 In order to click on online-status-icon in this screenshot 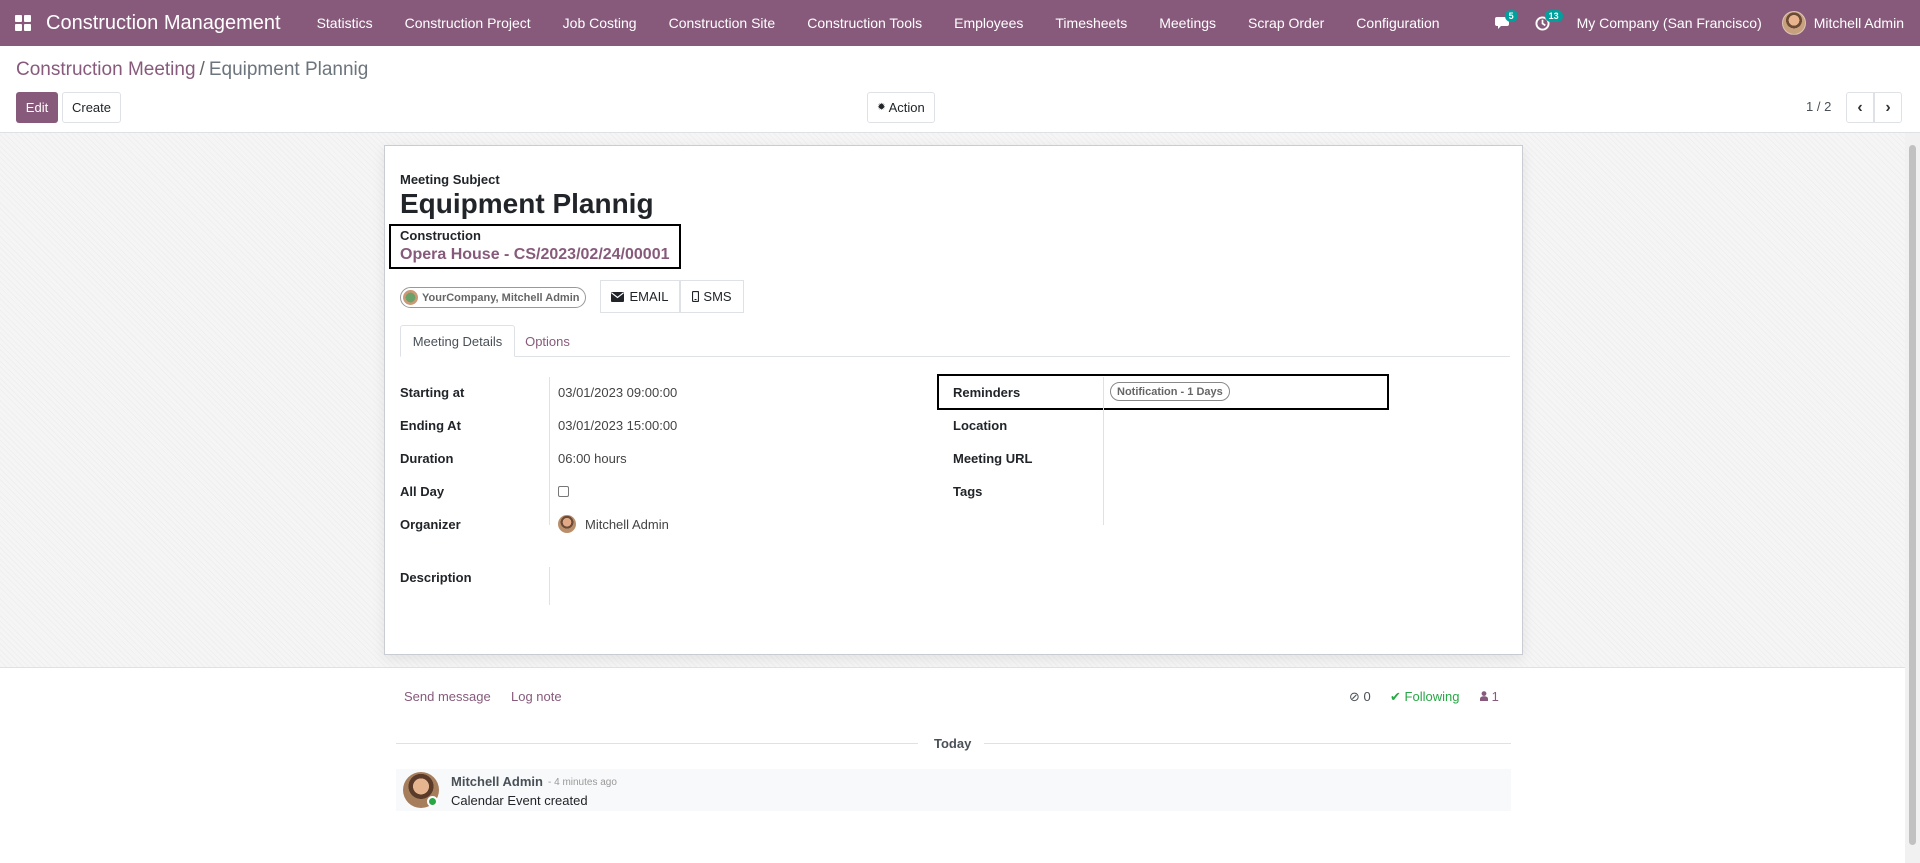, I will do `click(432, 801)`.